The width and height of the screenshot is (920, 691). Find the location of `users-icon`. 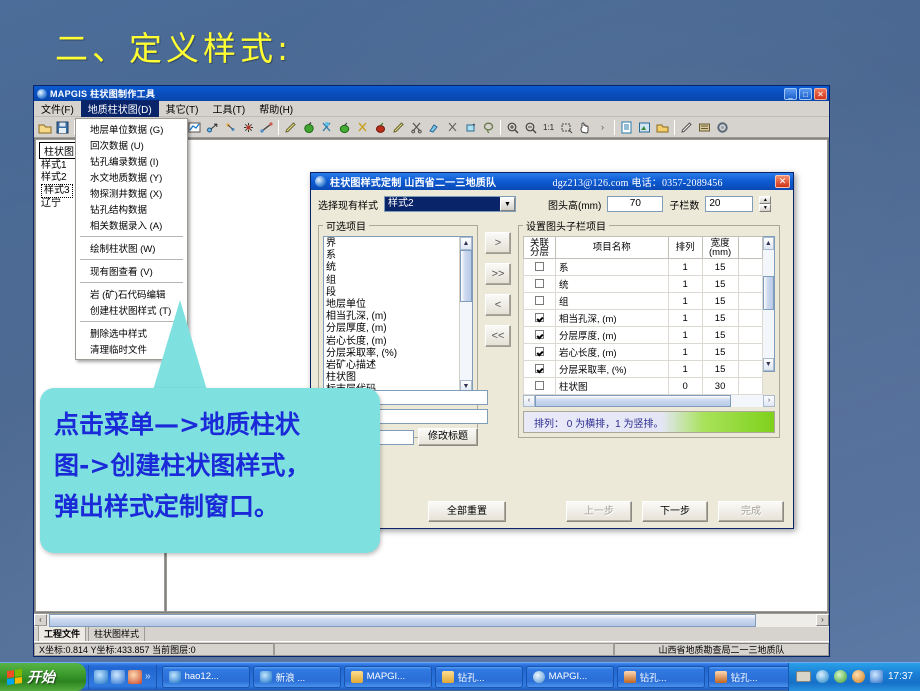

users-icon is located at coordinates (858, 676).